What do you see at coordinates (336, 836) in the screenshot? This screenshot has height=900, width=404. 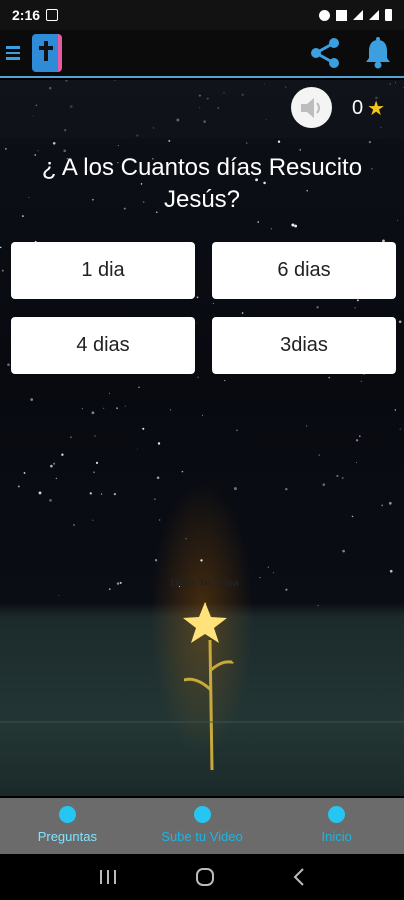 I see `nav-label-inicio: Inicio` at bounding box center [336, 836].